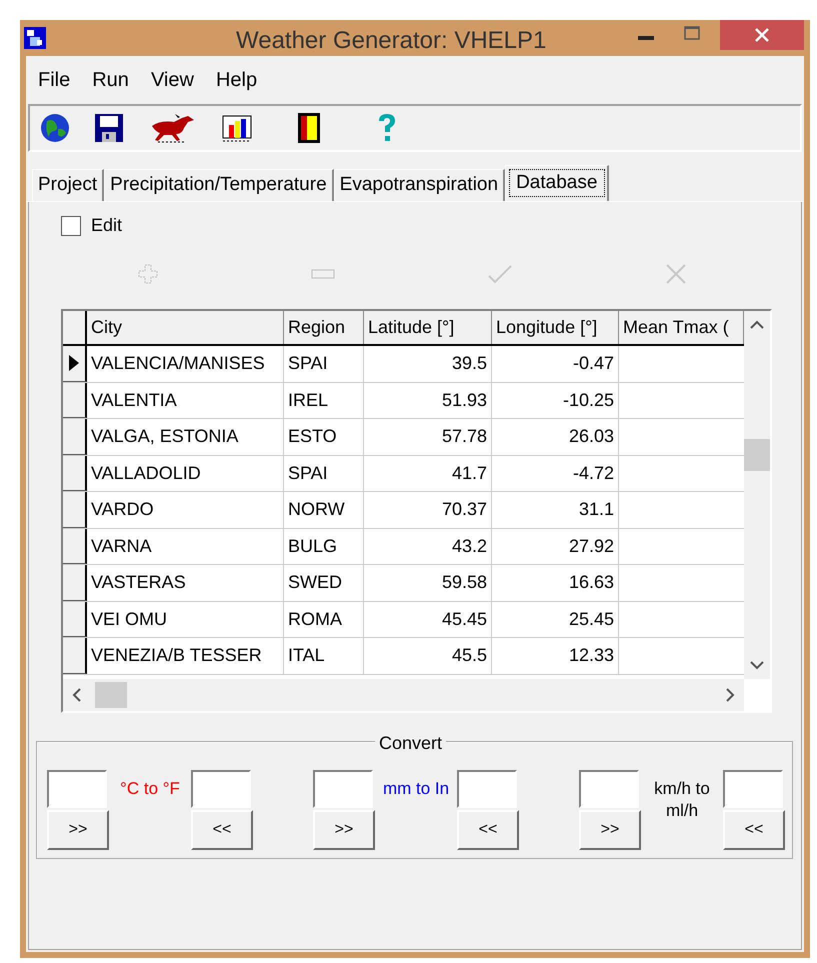 The width and height of the screenshot is (817, 963). I want to click on column-header: Region, so click(324, 327).